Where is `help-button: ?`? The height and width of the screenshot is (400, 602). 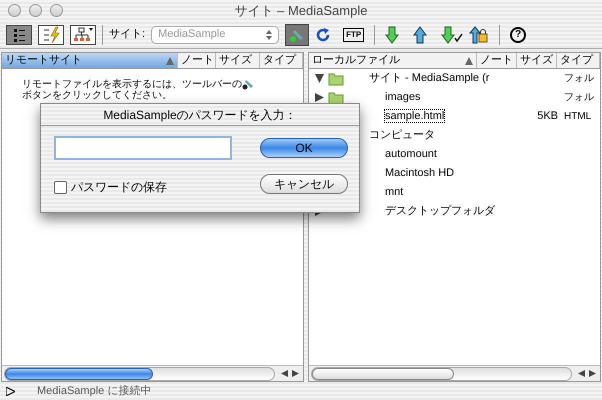
help-button: ? is located at coordinates (518, 34).